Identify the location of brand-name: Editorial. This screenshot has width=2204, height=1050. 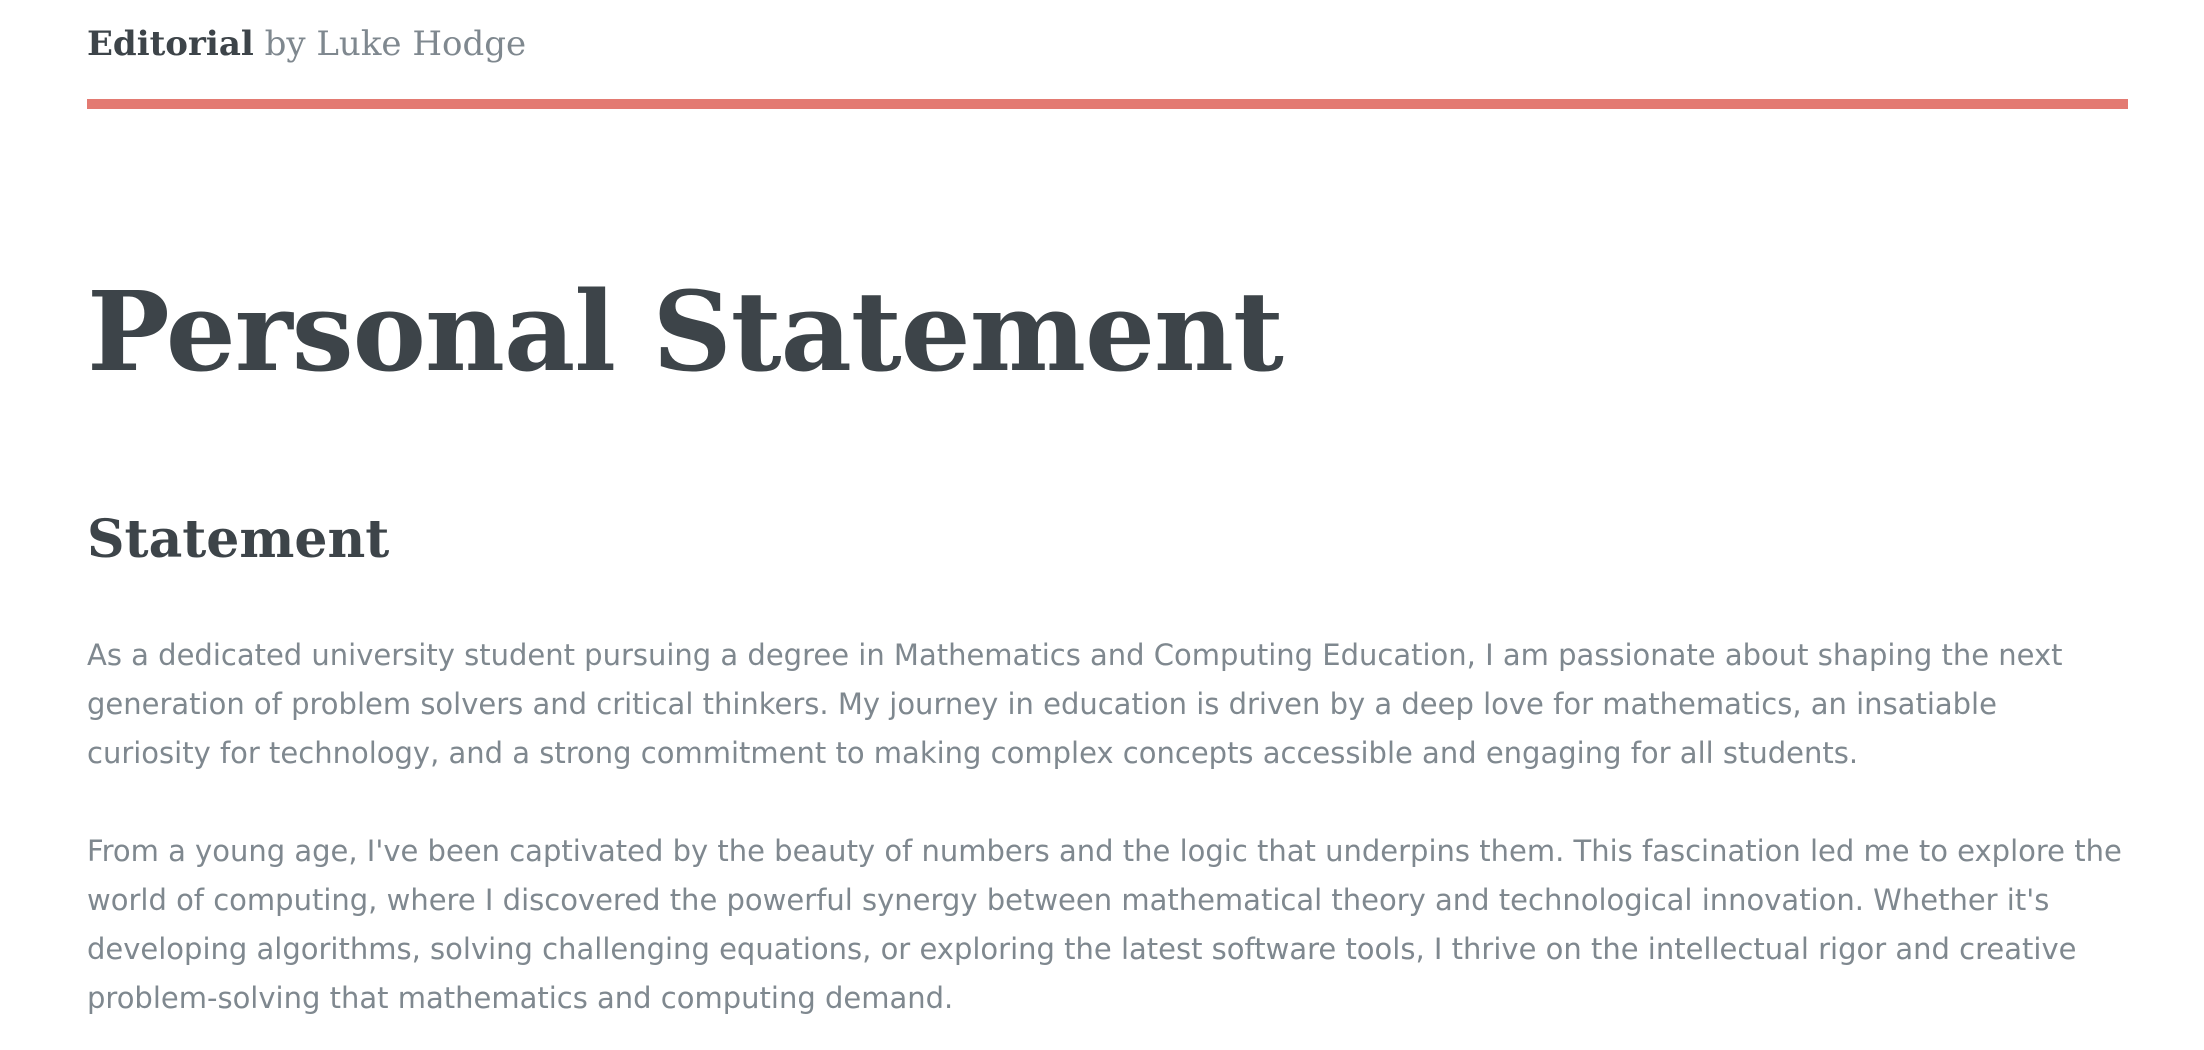
(170, 44).